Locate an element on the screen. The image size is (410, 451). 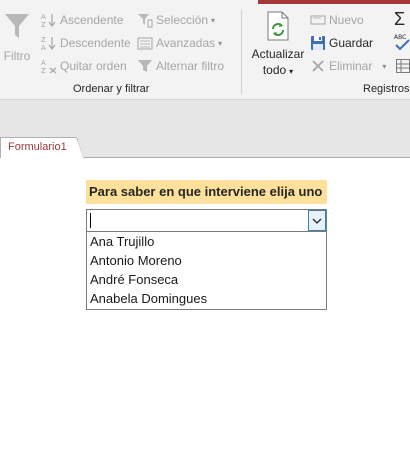
save-button: Guardar is located at coordinates (341, 43).